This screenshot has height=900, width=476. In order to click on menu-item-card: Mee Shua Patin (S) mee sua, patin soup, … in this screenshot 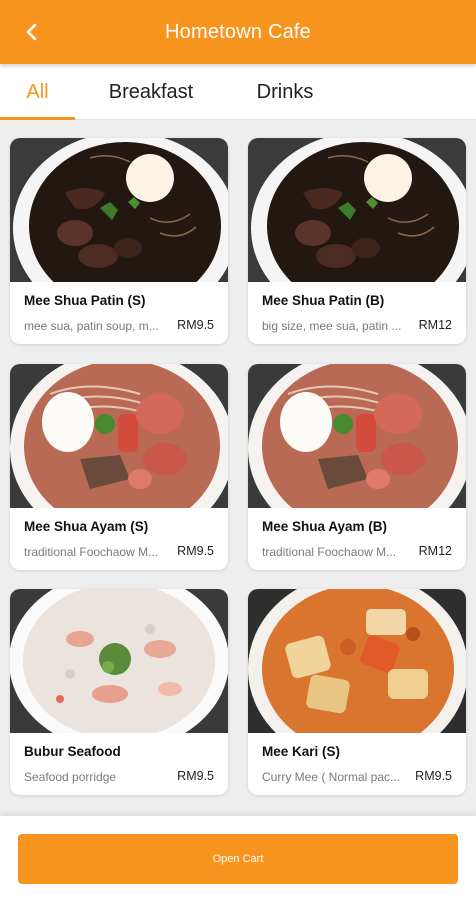, I will do `click(119, 241)`.